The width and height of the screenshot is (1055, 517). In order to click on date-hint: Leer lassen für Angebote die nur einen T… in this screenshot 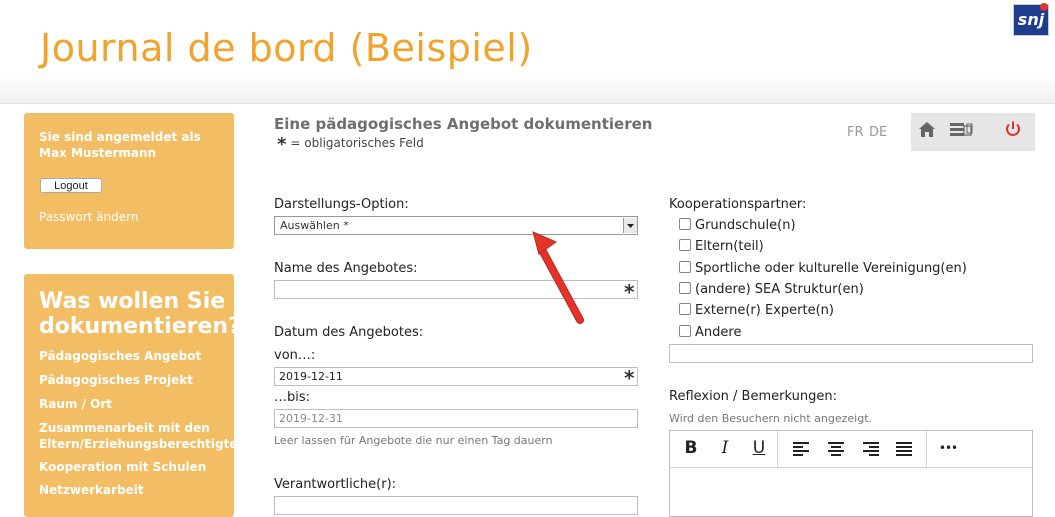, I will do `click(413, 440)`.